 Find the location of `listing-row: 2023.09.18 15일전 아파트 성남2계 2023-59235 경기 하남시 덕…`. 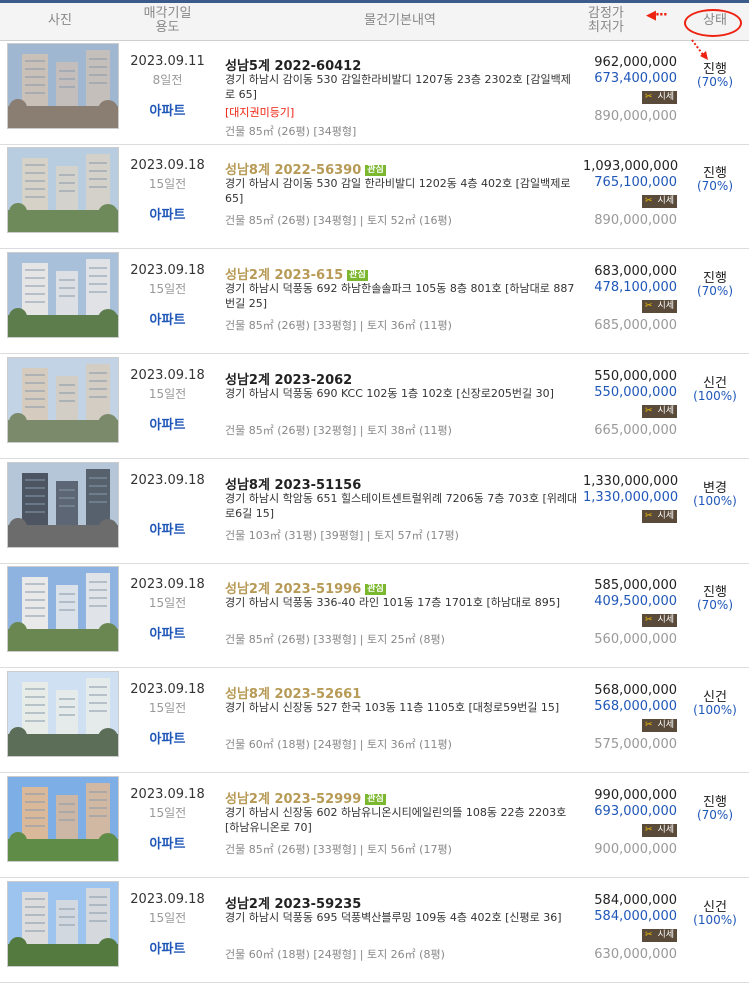

listing-row: 2023.09.18 15일전 아파트 성남2계 2023-59235 경기 하남시 덕… is located at coordinates (374, 930).